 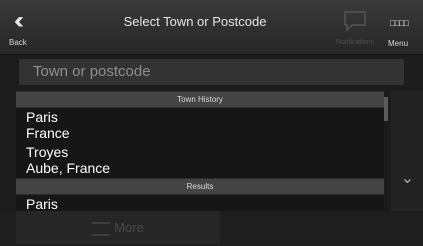 I want to click on scrollbar, so click(x=386, y=151).